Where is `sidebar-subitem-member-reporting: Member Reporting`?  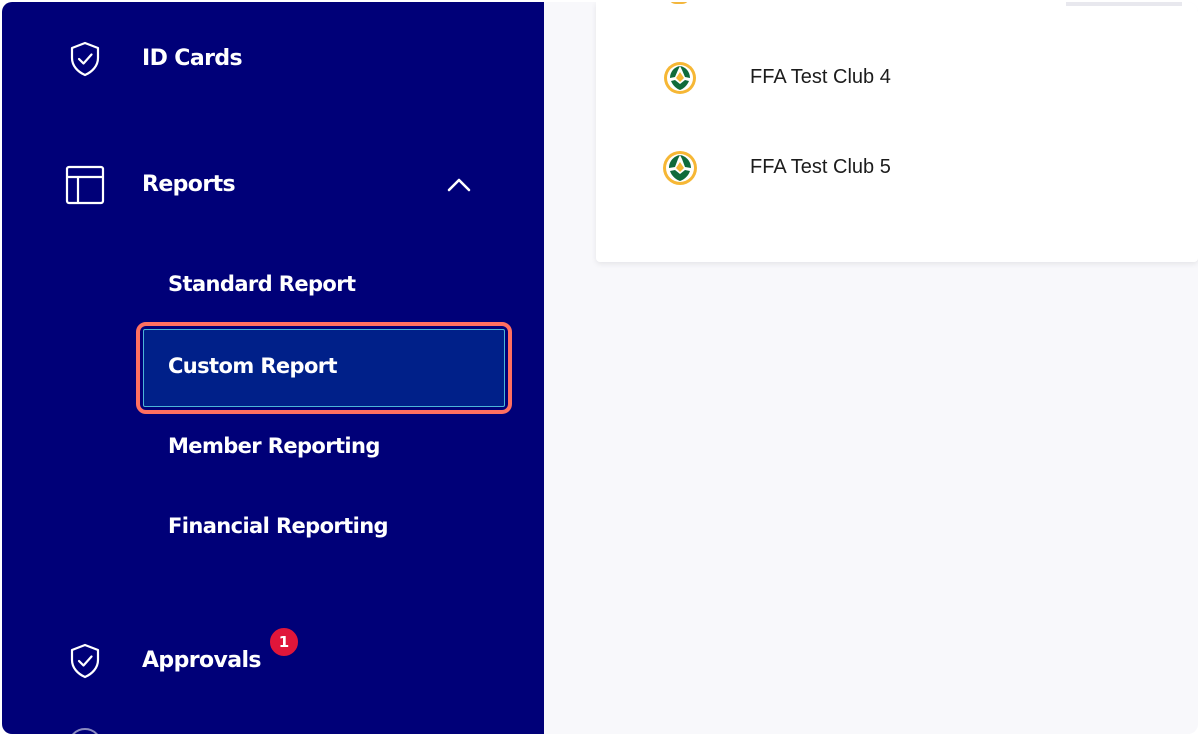
sidebar-subitem-member-reporting: Member Reporting is located at coordinates (274, 446).